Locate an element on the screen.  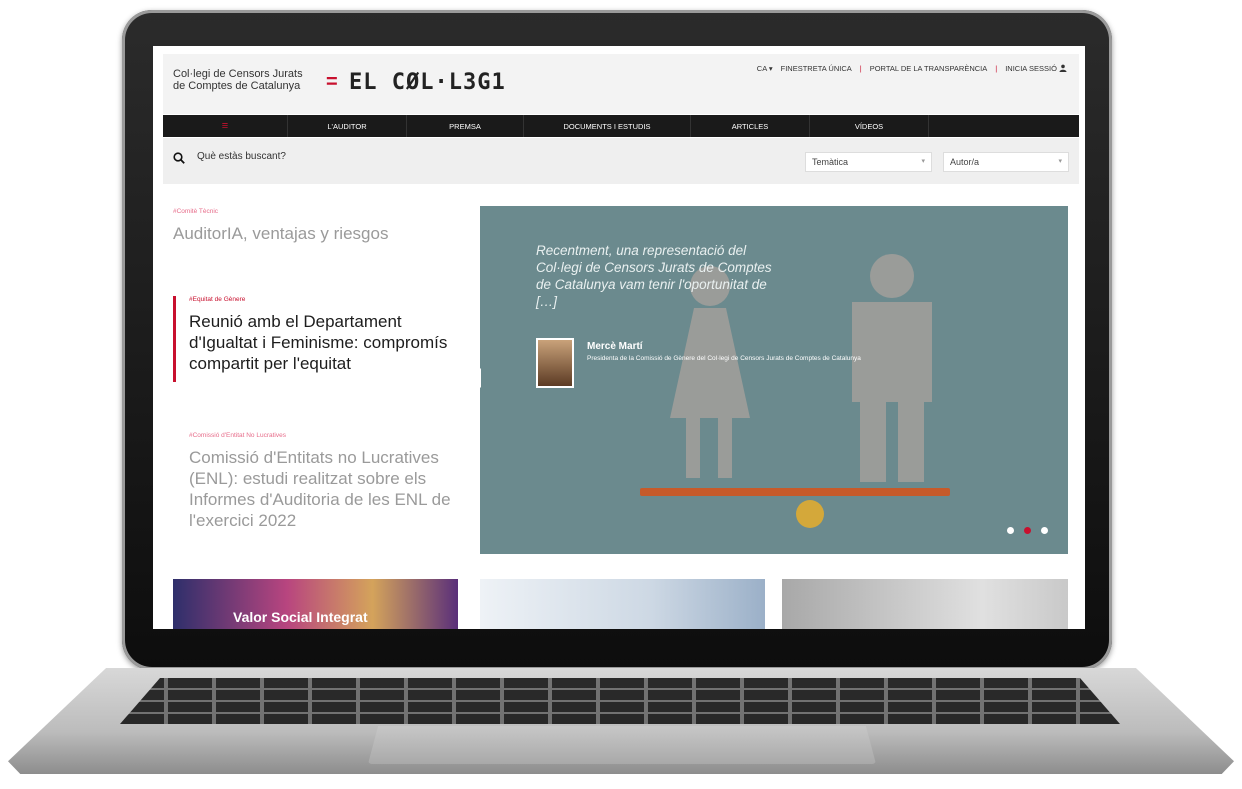
nav-item-auditor: L'AUDITOR is located at coordinates (347, 126).